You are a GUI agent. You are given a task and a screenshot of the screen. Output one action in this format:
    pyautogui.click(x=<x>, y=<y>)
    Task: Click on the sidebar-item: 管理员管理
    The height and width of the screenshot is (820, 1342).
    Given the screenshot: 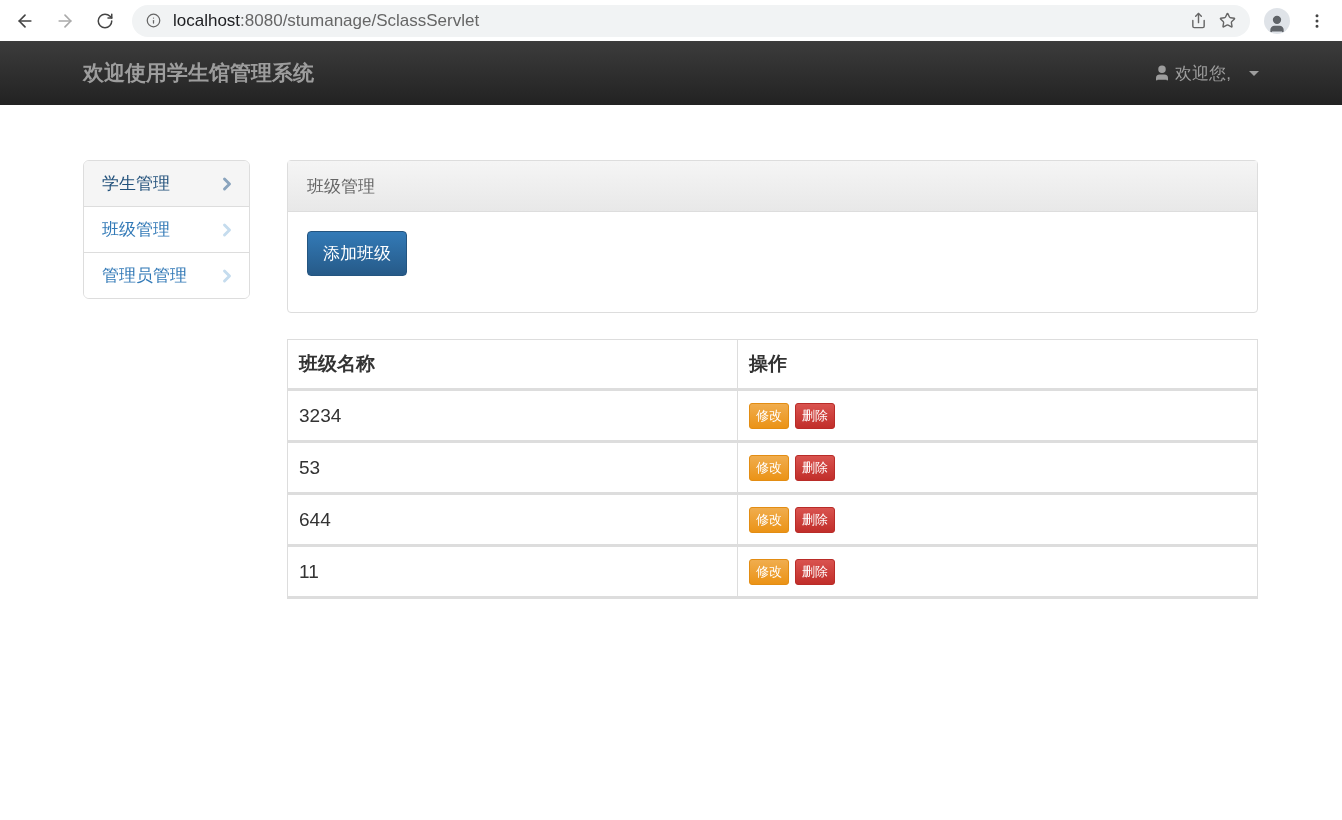 What is the action you would take?
    pyautogui.click(x=166, y=275)
    